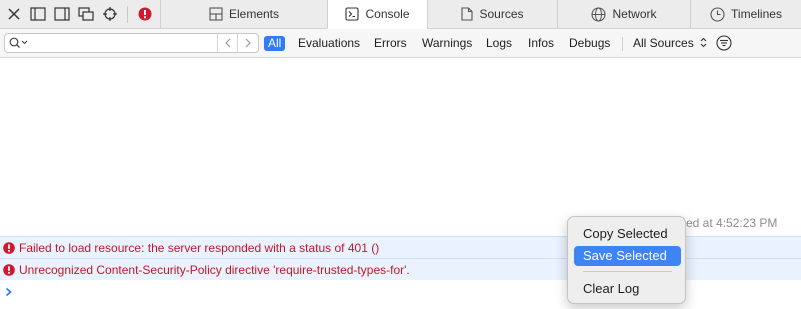  Describe the element at coordinates (627, 289) in the screenshot. I see `menu-item-clear-log: Clear Log` at that location.